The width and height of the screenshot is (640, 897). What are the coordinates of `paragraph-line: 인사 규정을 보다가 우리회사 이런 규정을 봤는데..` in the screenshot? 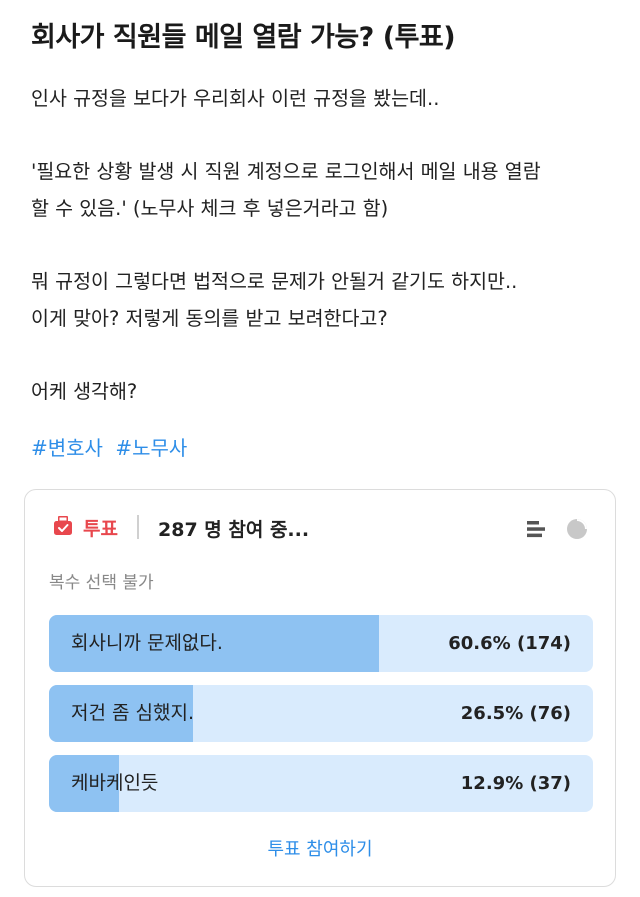 It's located at (235, 98).